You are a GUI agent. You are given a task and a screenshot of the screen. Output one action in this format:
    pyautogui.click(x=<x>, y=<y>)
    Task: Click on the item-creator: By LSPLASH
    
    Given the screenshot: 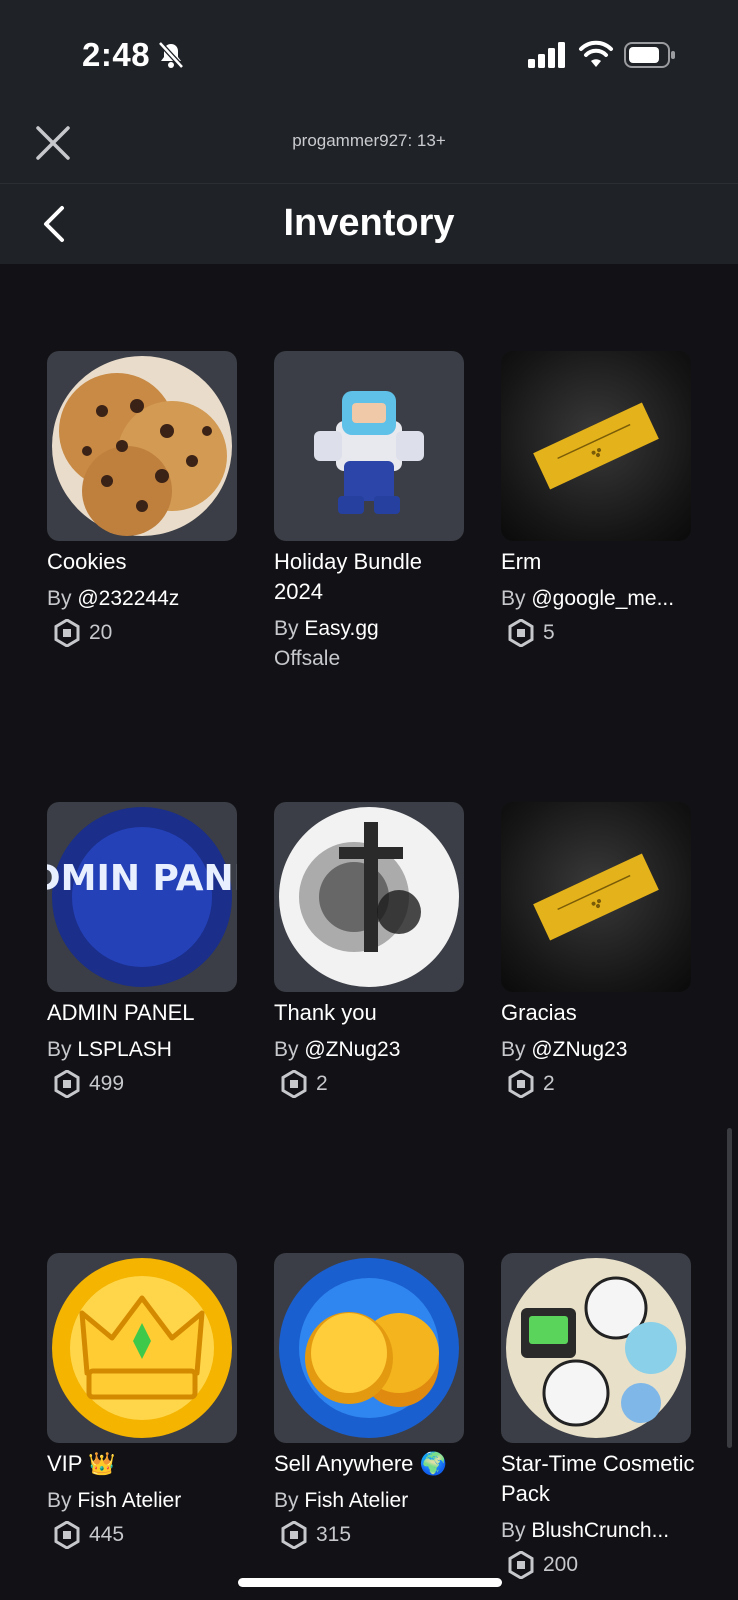 What is the action you would take?
    pyautogui.click(x=145, y=1050)
    